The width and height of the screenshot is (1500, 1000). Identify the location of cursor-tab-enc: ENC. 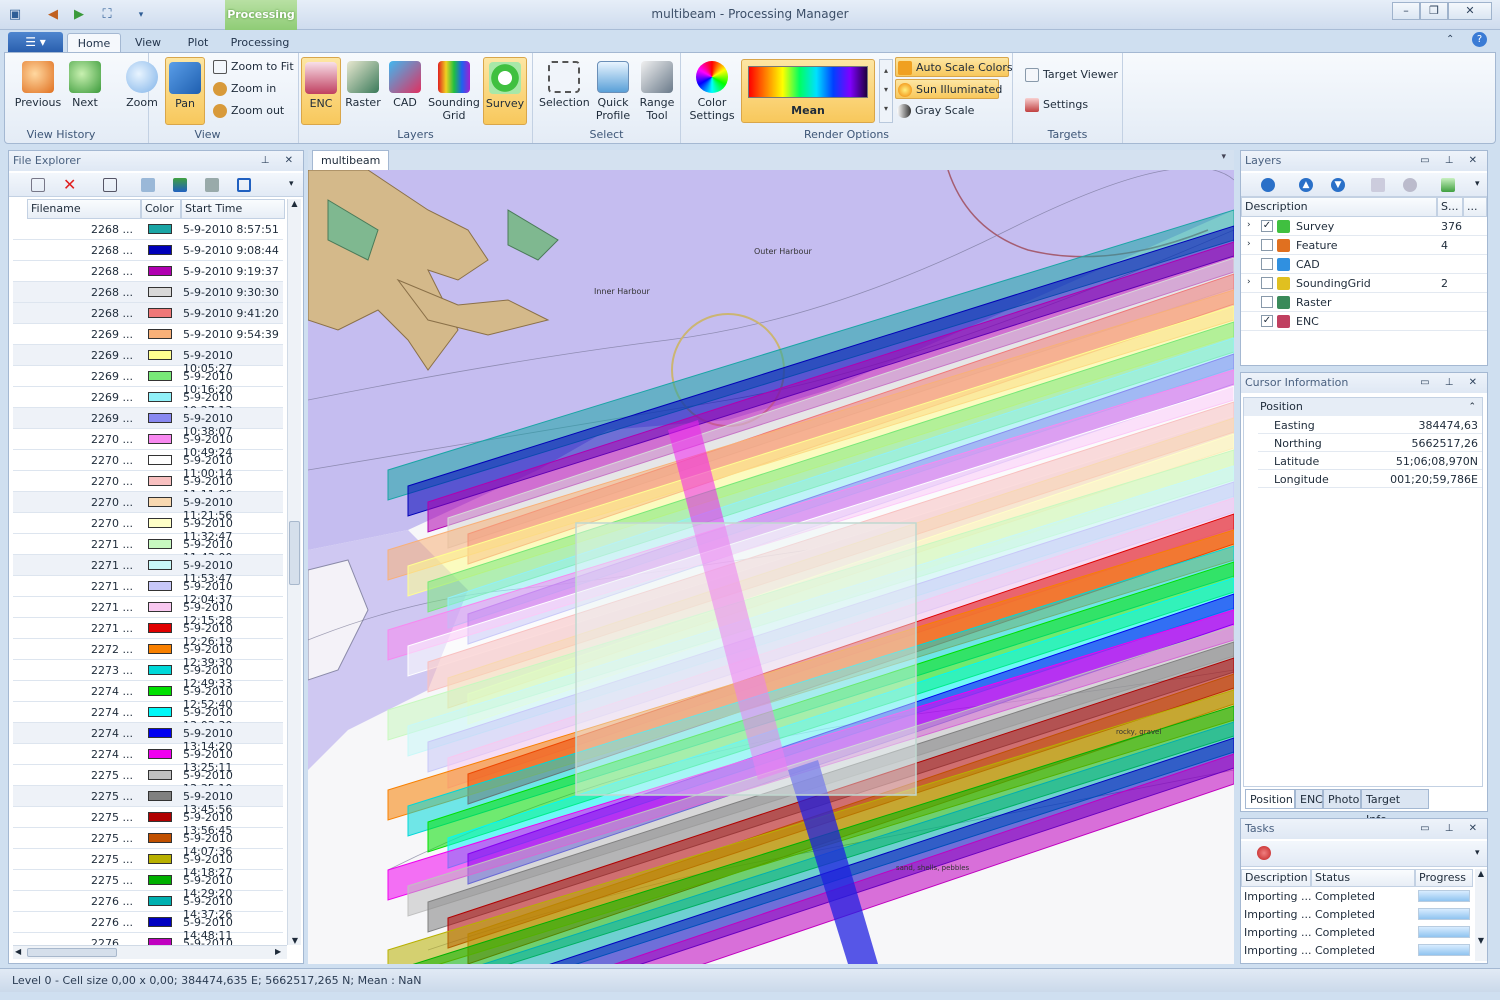
(1309, 799).